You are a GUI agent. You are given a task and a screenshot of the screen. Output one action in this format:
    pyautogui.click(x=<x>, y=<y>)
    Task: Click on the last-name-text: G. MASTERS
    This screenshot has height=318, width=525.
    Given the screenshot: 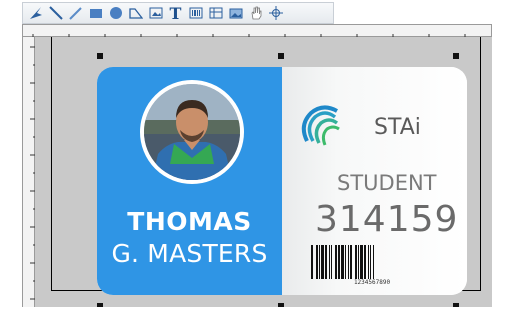 What is the action you would take?
    pyautogui.click(x=189, y=253)
    